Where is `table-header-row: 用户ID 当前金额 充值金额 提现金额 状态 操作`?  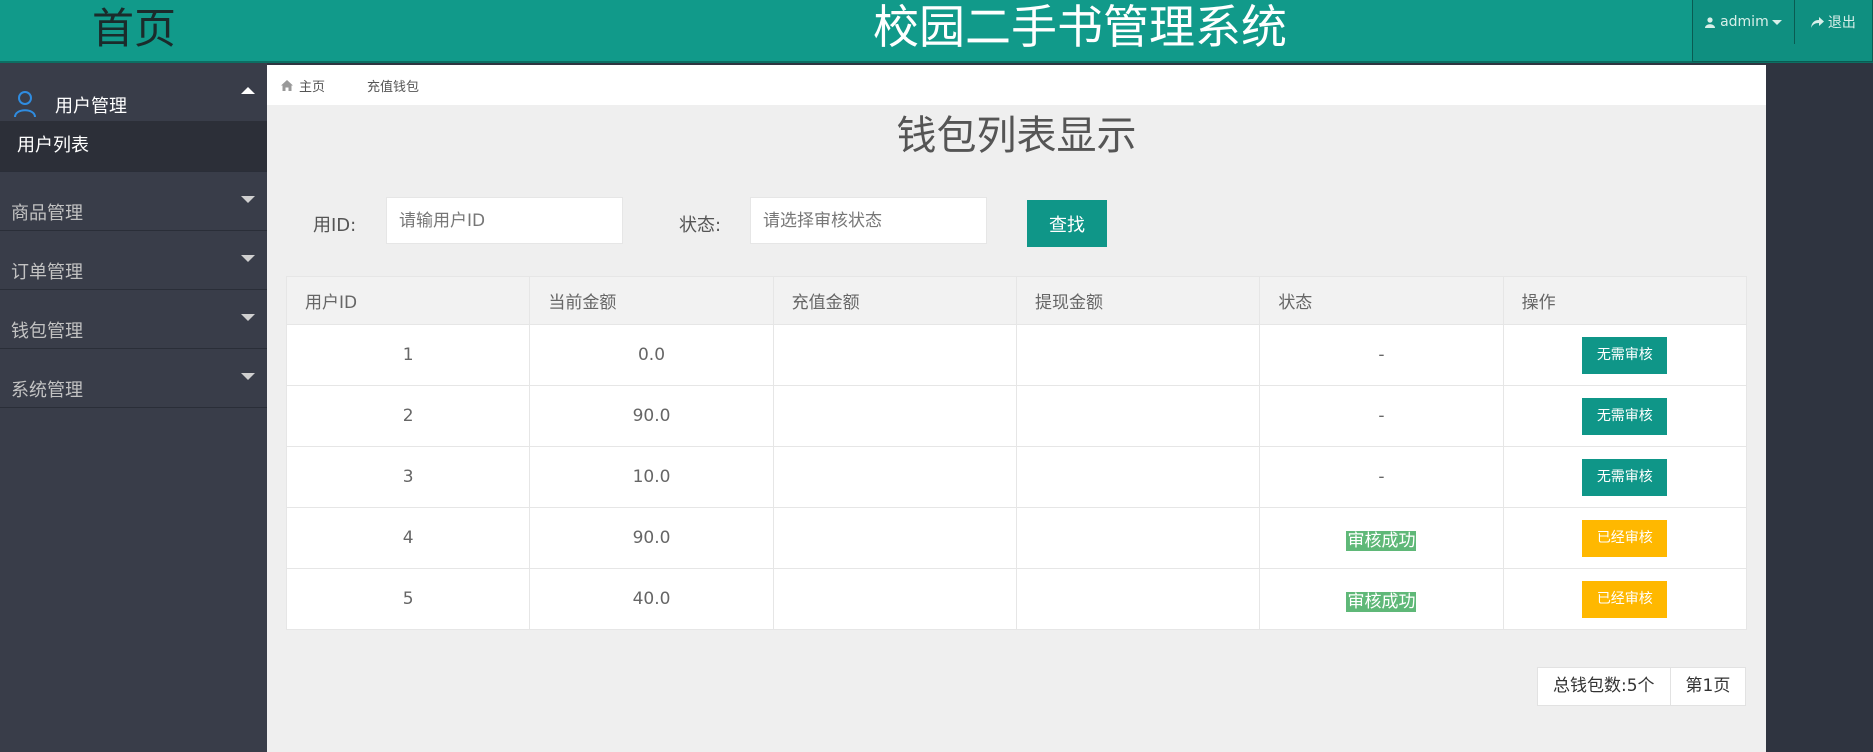 table-header-row: 用户ID 当前金额 充值金额 提现金额 状态 操作 is located at coordinates (1016, 300).